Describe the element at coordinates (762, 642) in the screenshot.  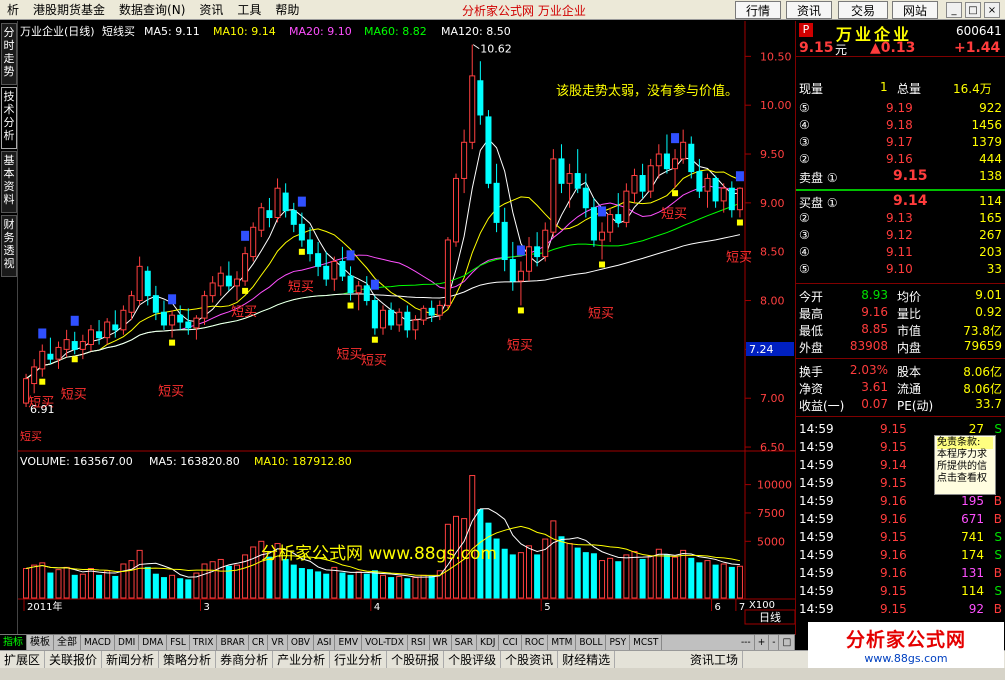
I see `indicator-control: +` at that location.